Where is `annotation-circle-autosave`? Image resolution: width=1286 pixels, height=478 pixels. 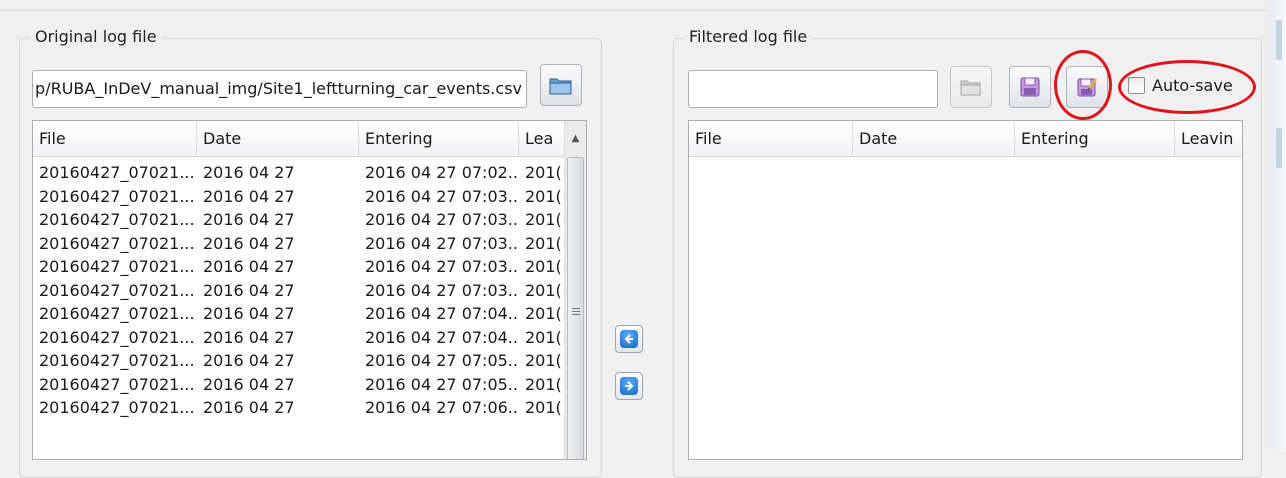 annotation-circle-autosave is located at coordinates (1187, 87).